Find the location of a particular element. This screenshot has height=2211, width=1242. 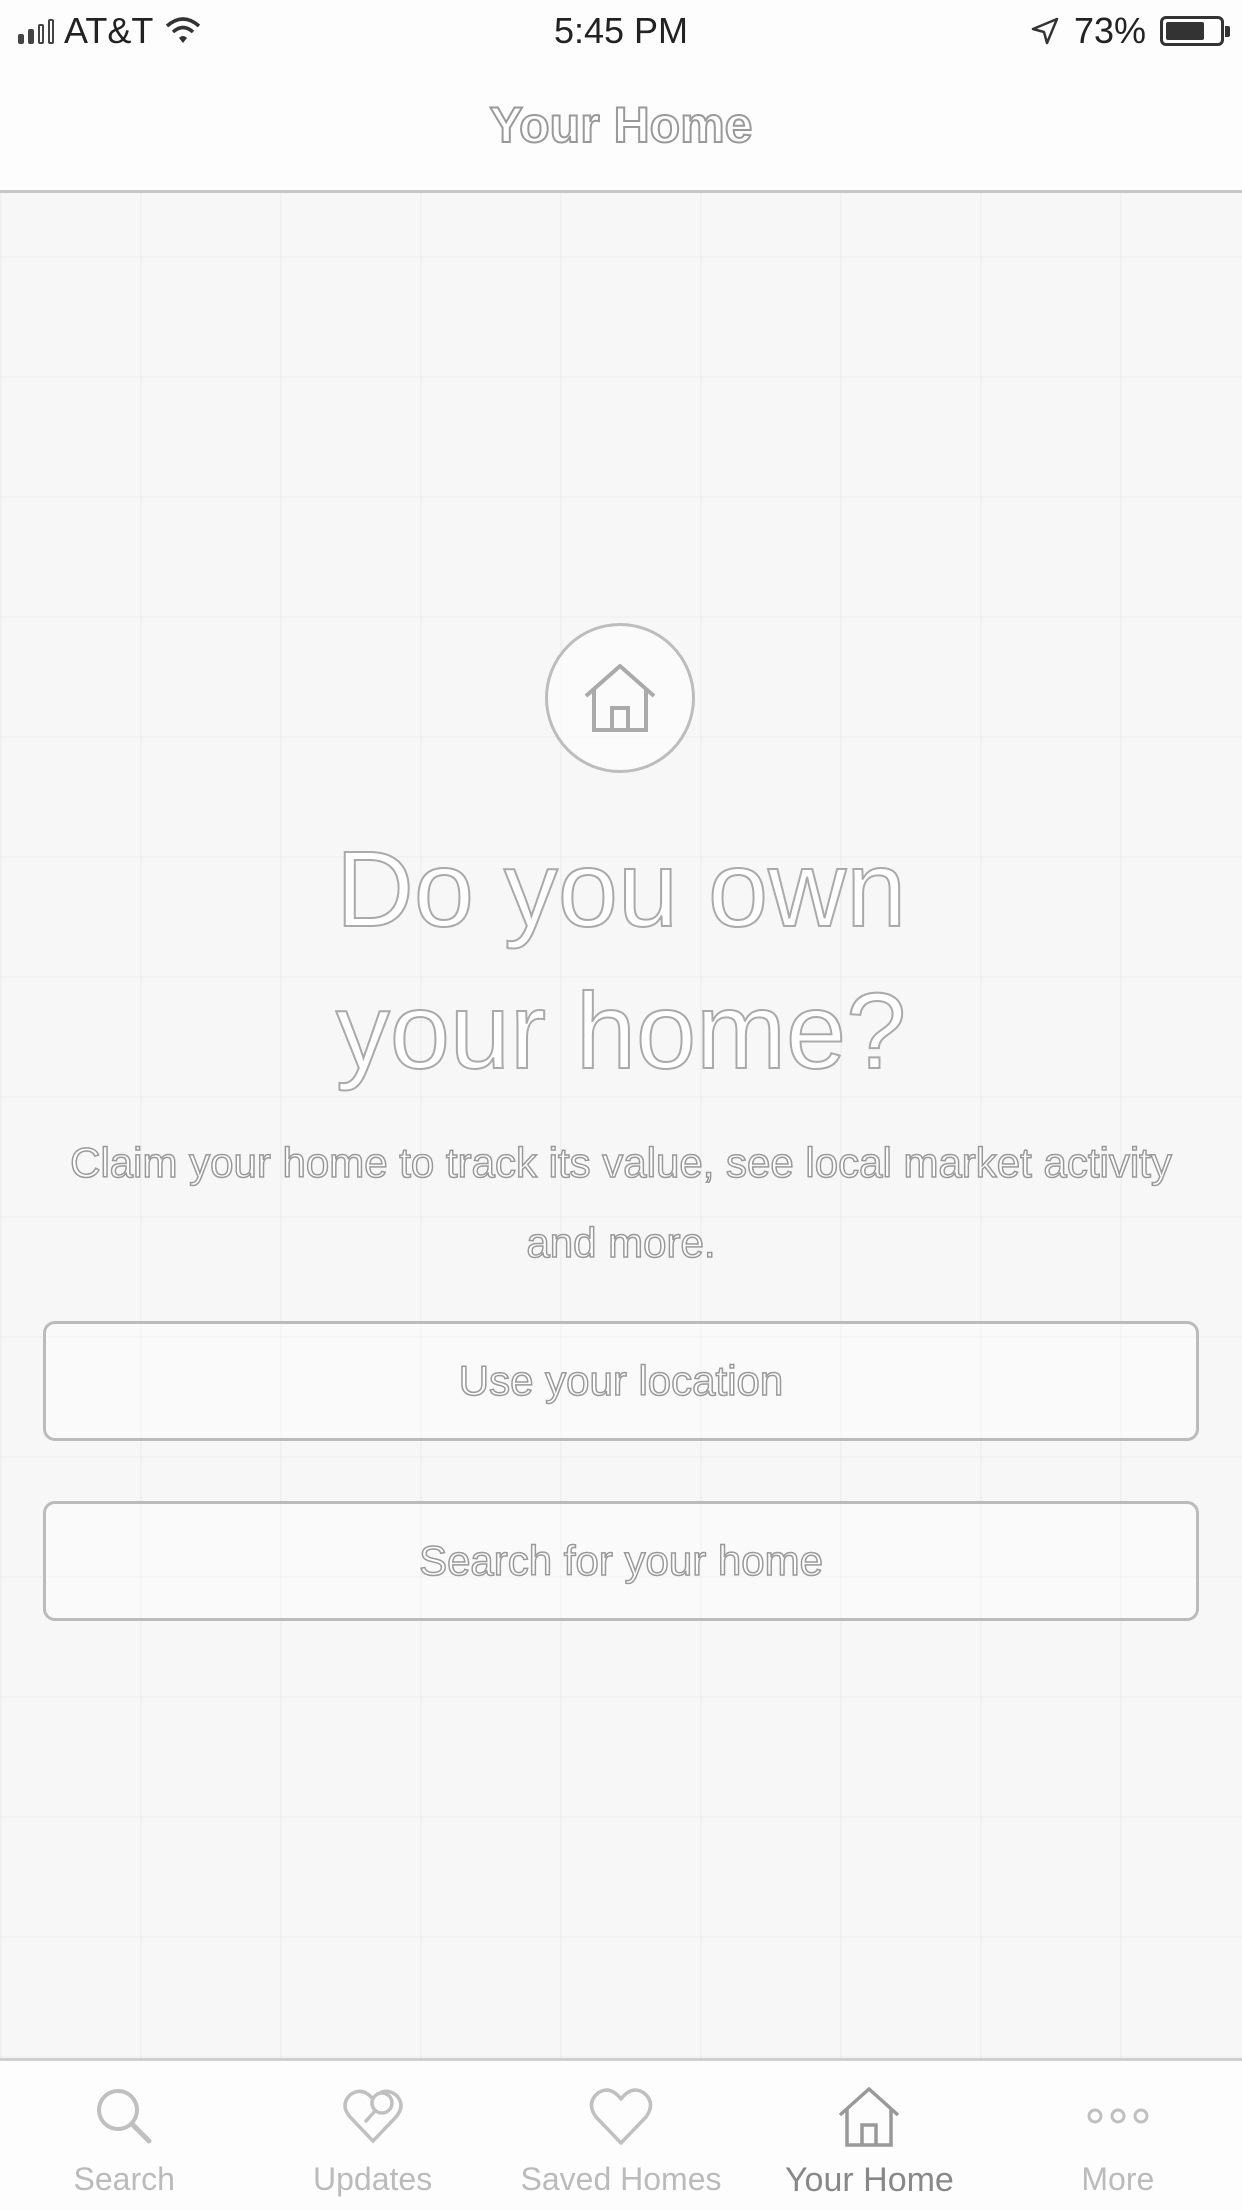

tab-search: Search is located at coordinates (124, 2136).